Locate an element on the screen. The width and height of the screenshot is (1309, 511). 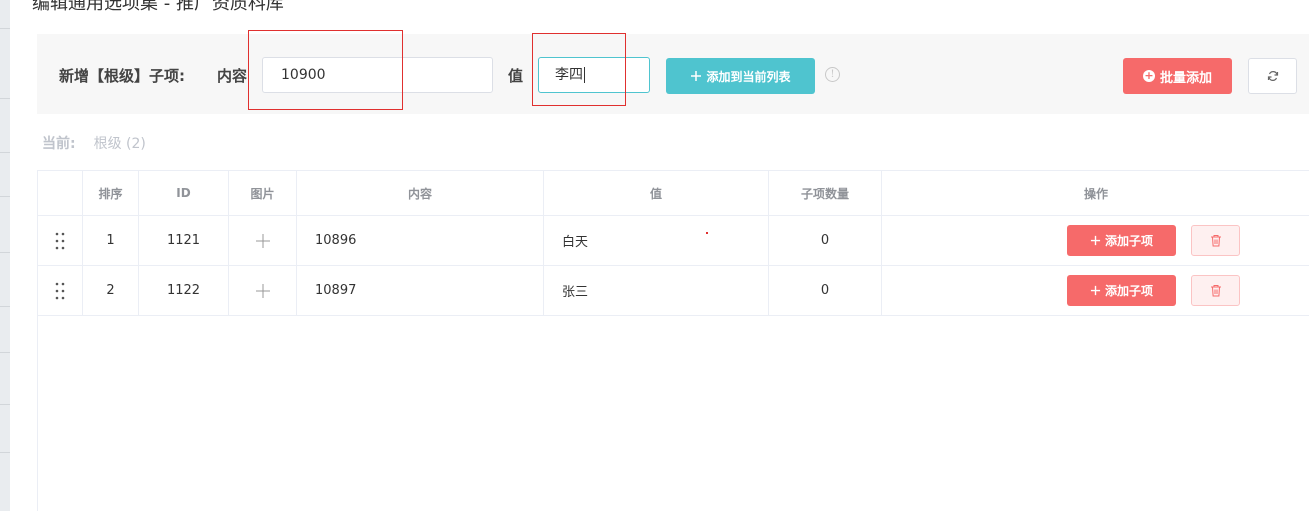
table-row: 2 1122 10897 张三 0 添加子项 is located at coordinates (673, 291).